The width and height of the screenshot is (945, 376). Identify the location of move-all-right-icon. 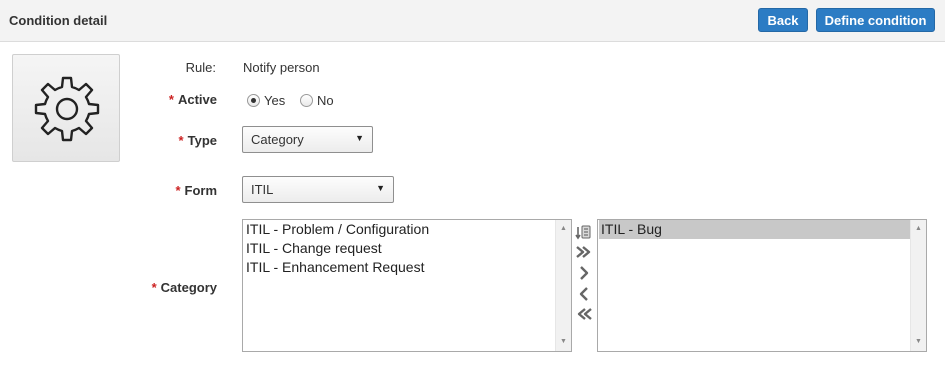
(584, 252).